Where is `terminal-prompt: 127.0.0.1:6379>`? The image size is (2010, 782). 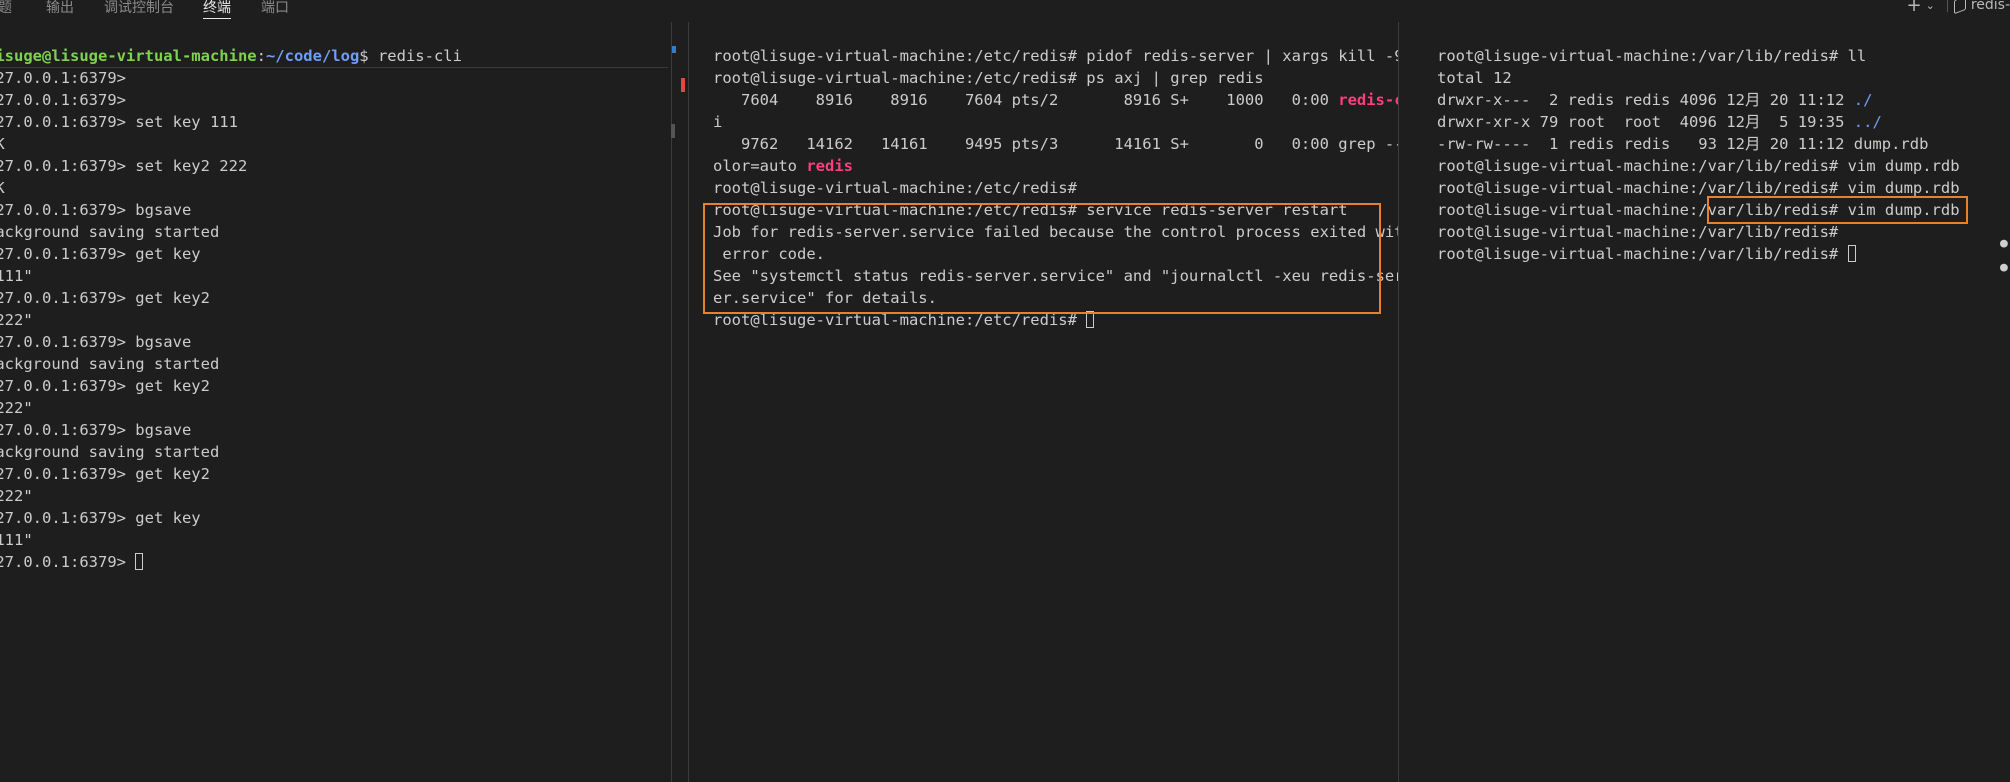 terminal-prompt: 127.0.0.1:6379> is located at coordinates (68, 562).